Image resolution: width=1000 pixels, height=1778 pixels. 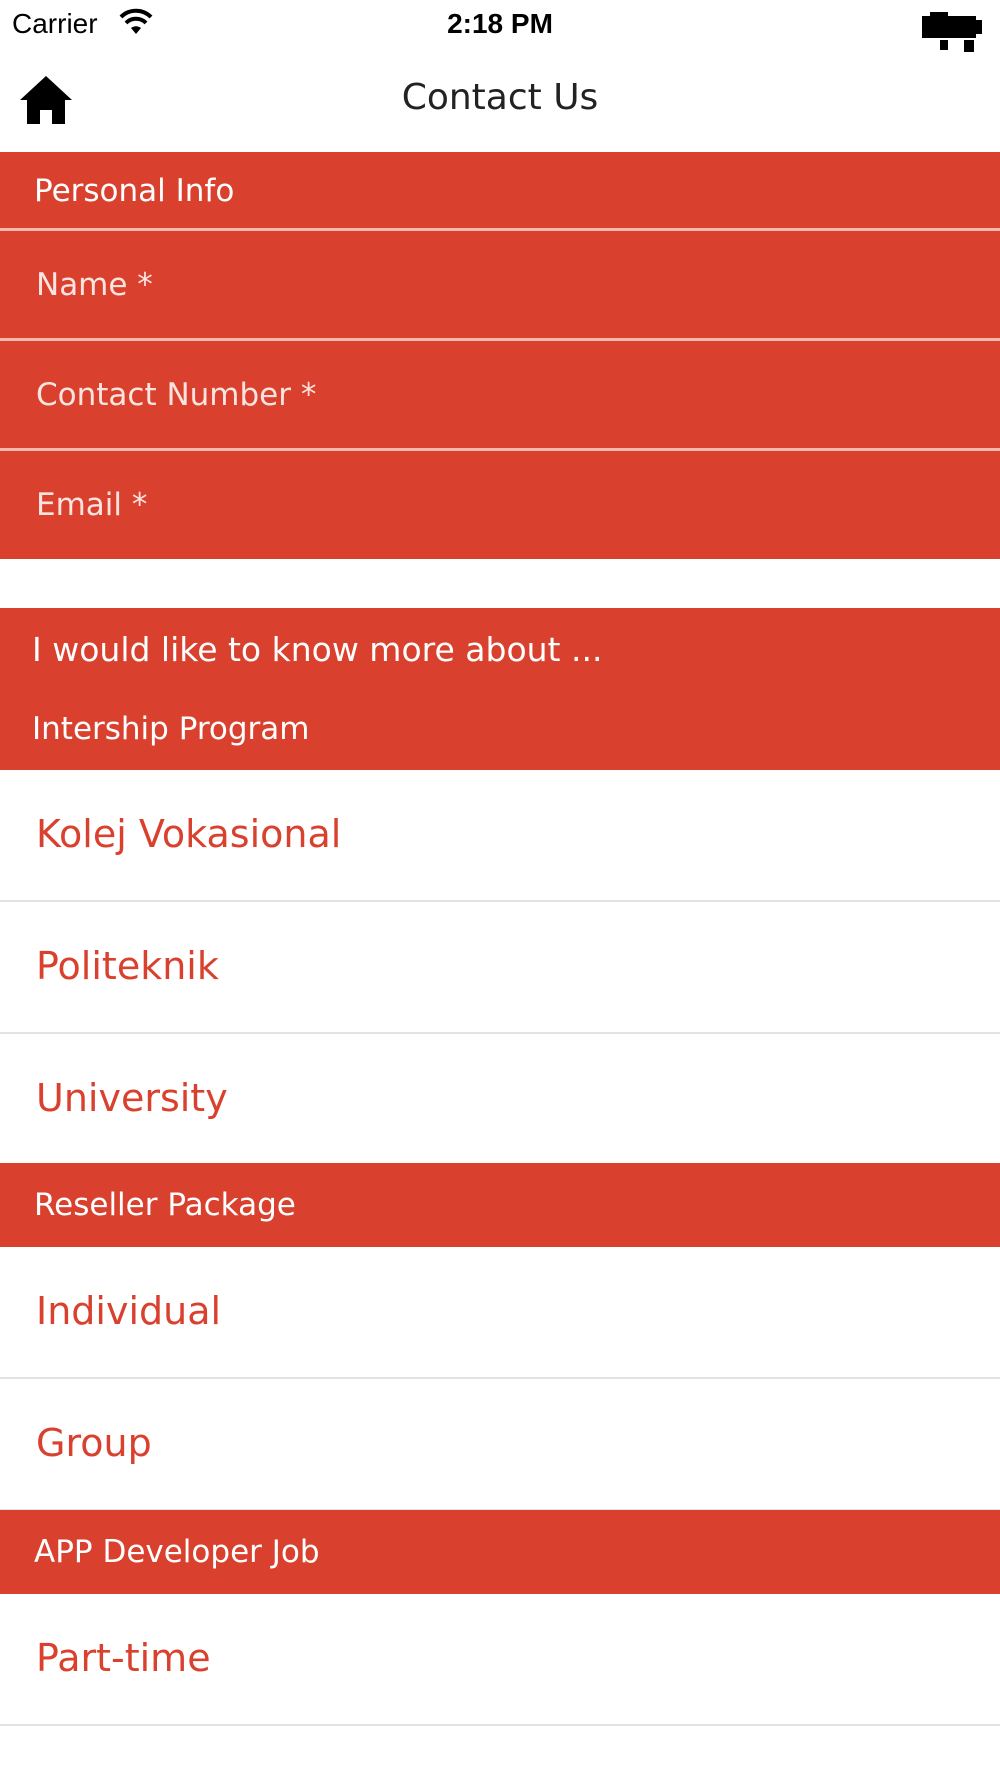 I want to click on nav-bar: Contact Us, so click(x=500, y=102).